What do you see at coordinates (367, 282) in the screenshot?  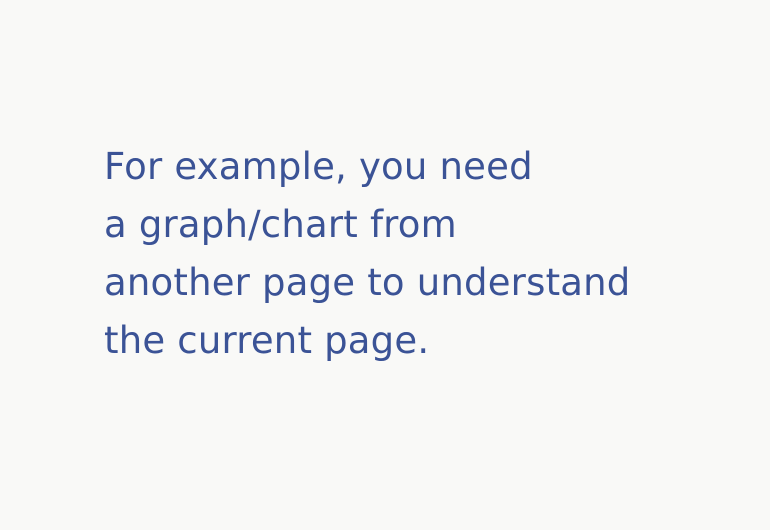 I see `text-line-3: another page to understand` at bounding box center [367, 282].